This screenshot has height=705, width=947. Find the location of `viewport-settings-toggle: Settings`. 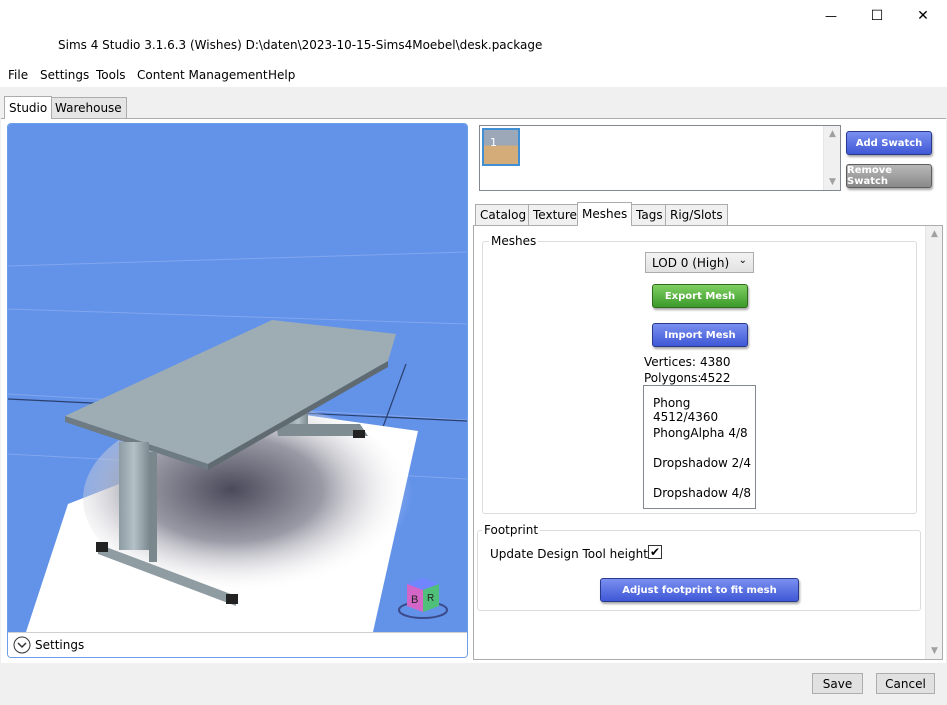

viewport-settings-toggle: Settings is located at coordinates (237, 644).